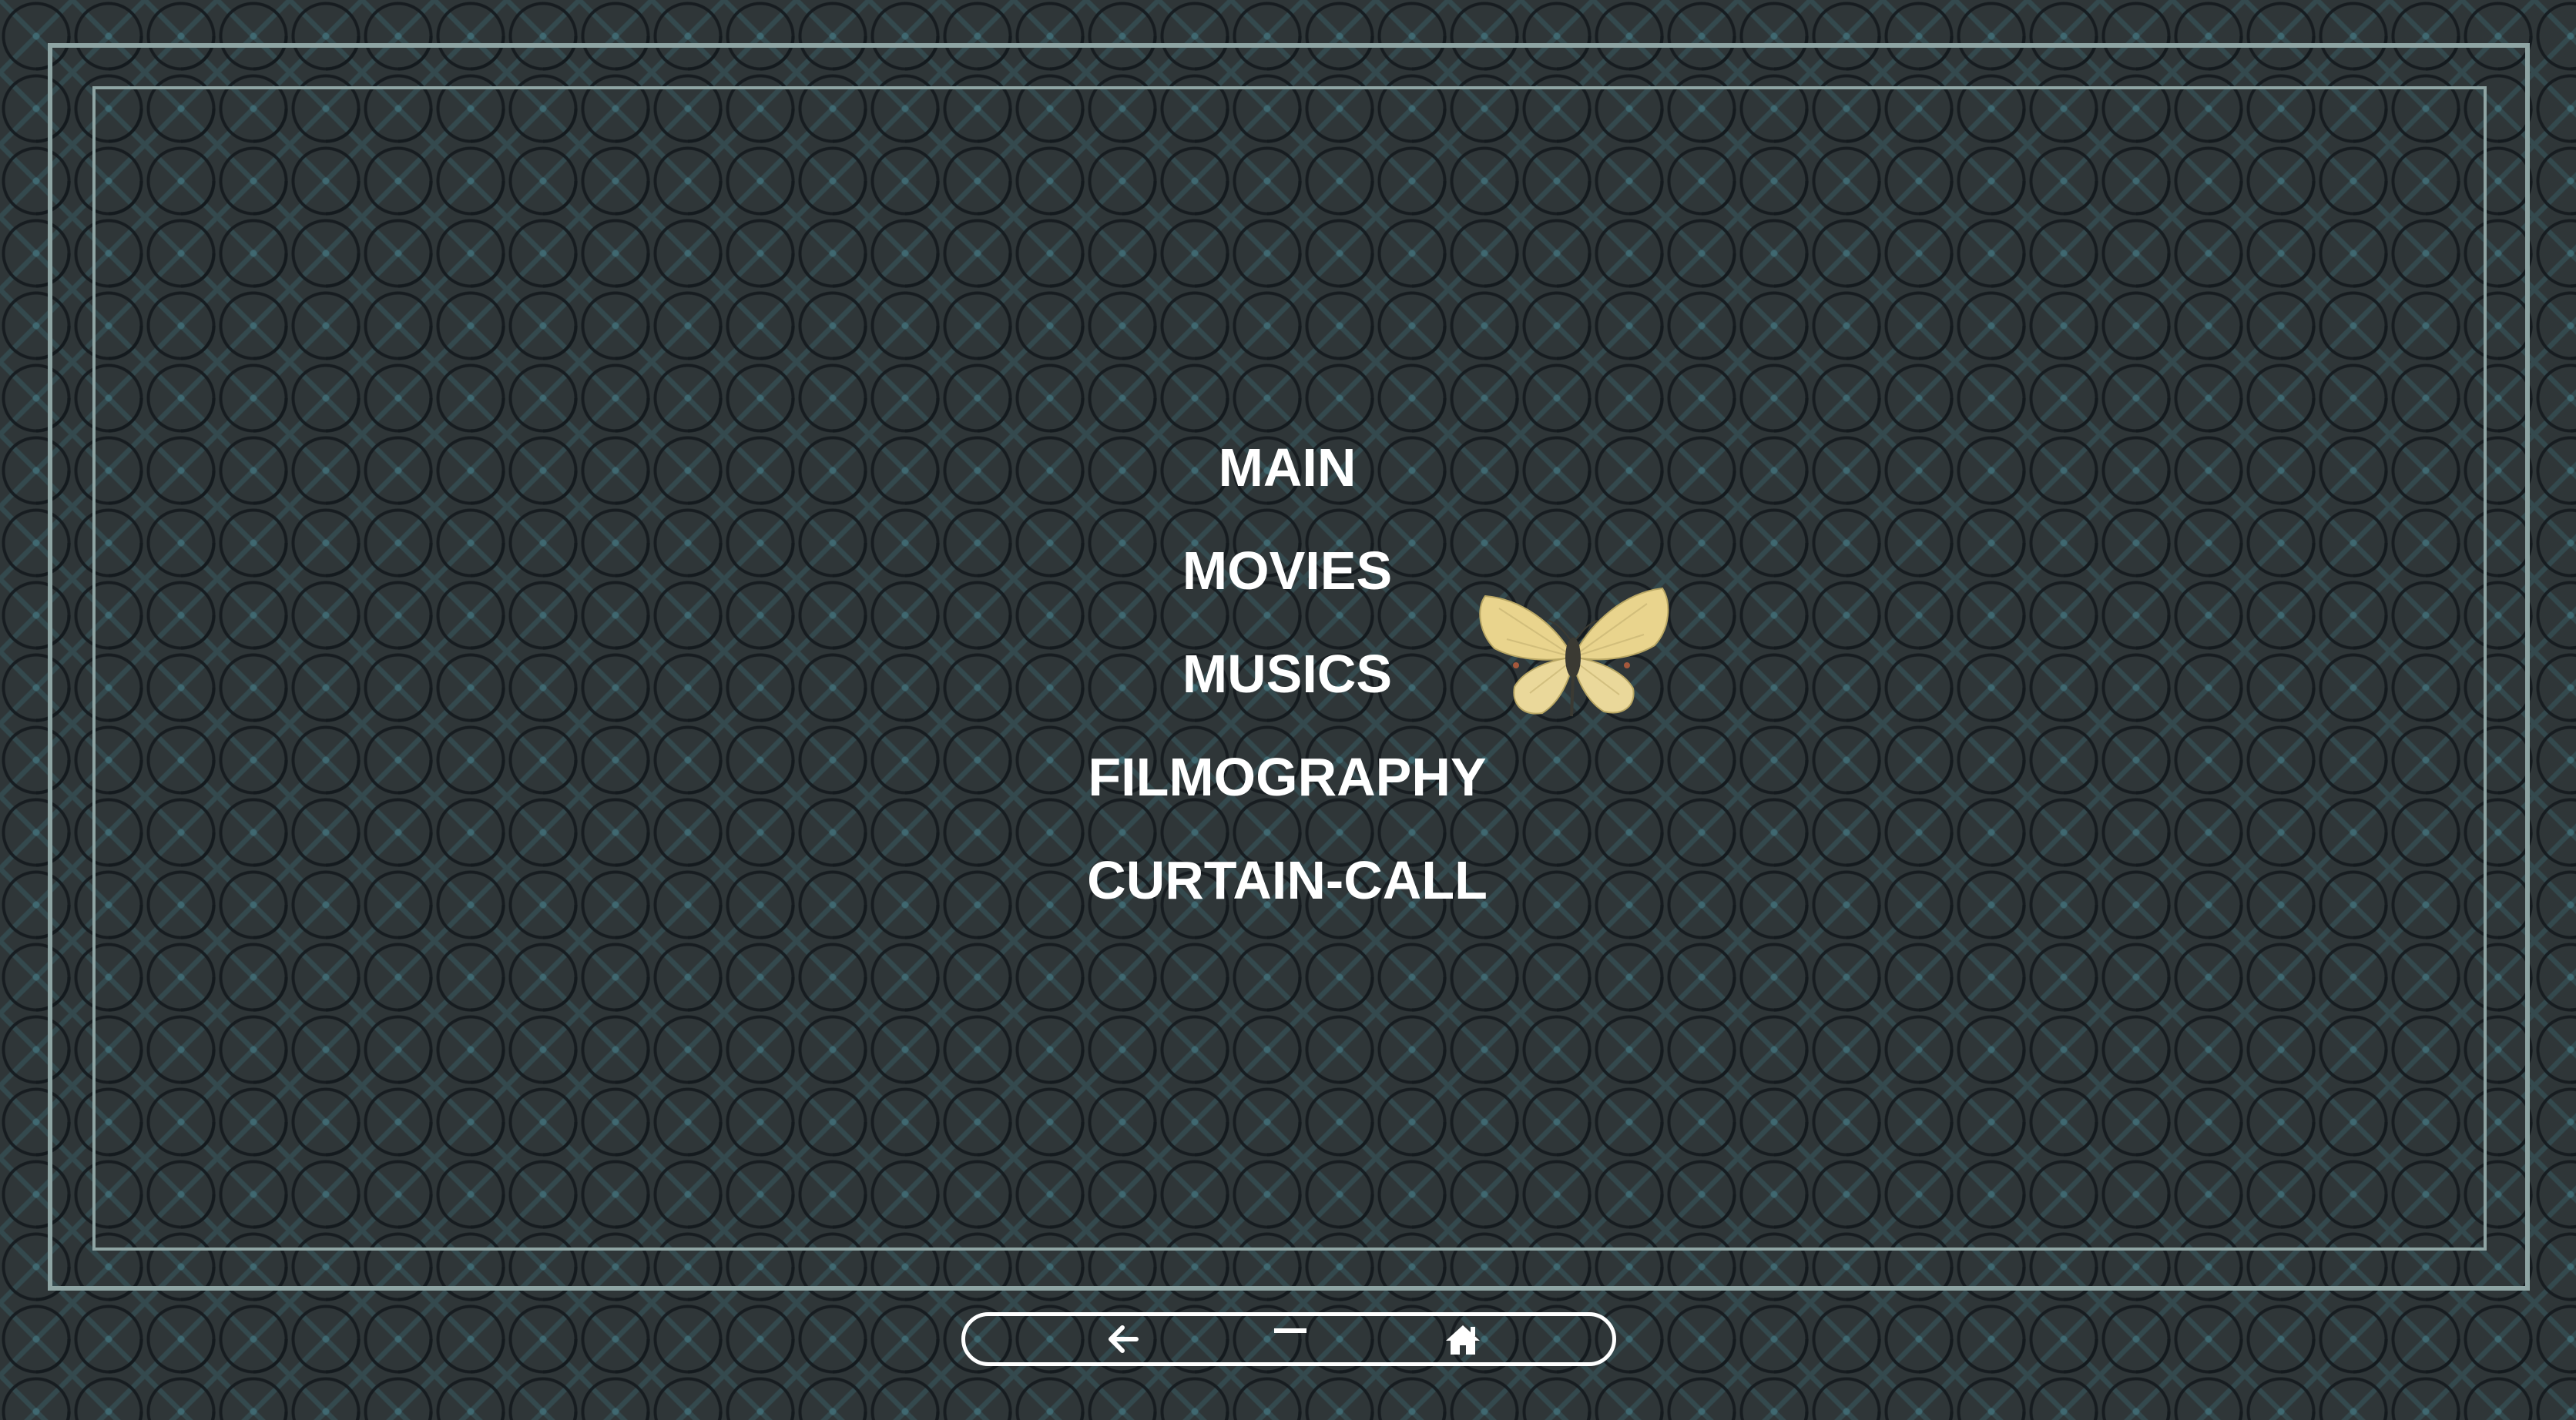  I want to click on home-icon, so click(1463, 1339).